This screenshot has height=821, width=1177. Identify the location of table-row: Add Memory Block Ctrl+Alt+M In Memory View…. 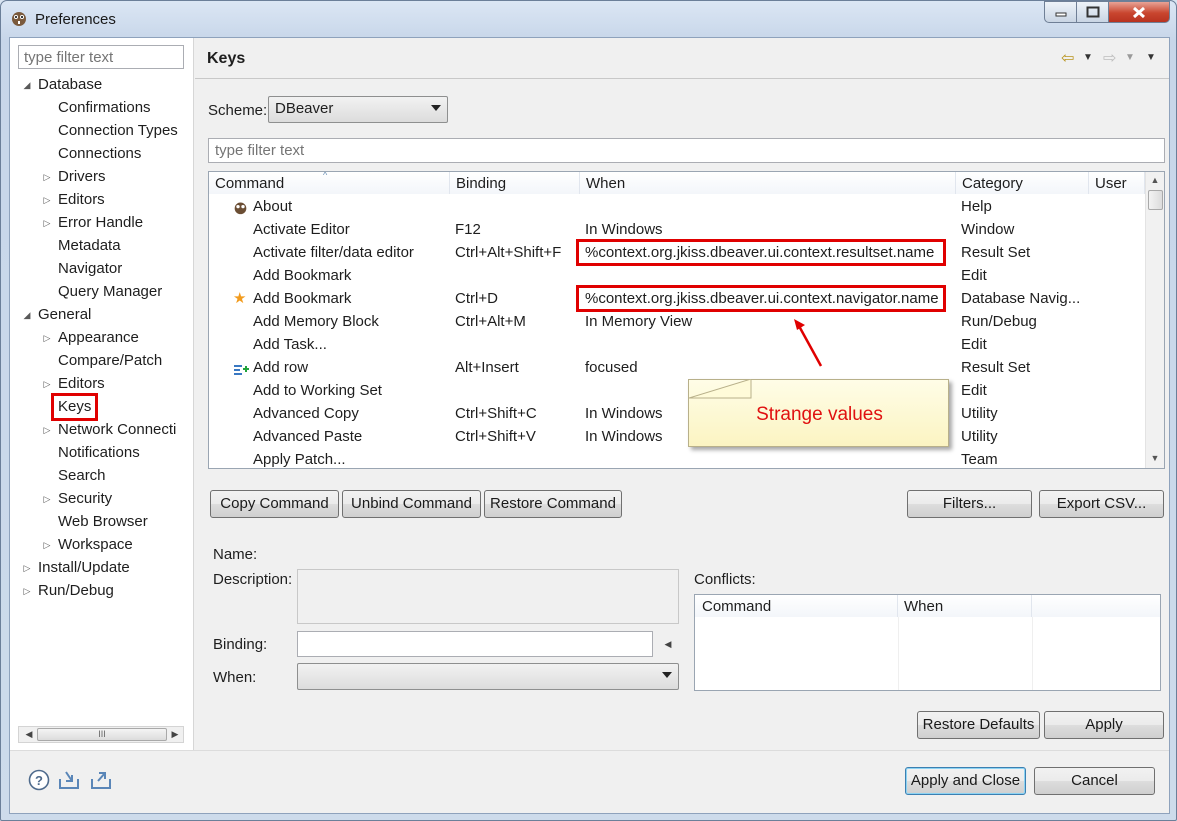
(679, 321).